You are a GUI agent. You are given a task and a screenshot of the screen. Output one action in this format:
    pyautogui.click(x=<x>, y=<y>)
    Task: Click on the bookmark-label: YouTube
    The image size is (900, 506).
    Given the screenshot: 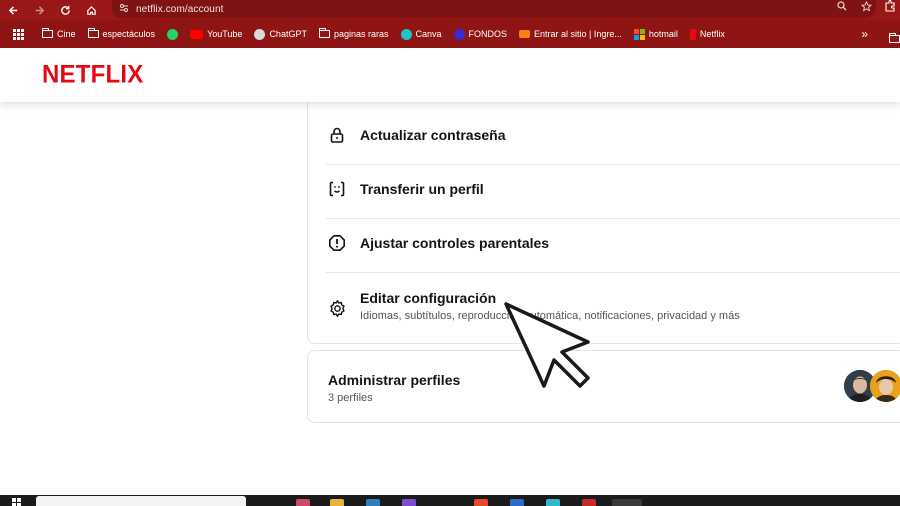 What is the action you would take?
    pyautogui.click(x=225, y=34)
    